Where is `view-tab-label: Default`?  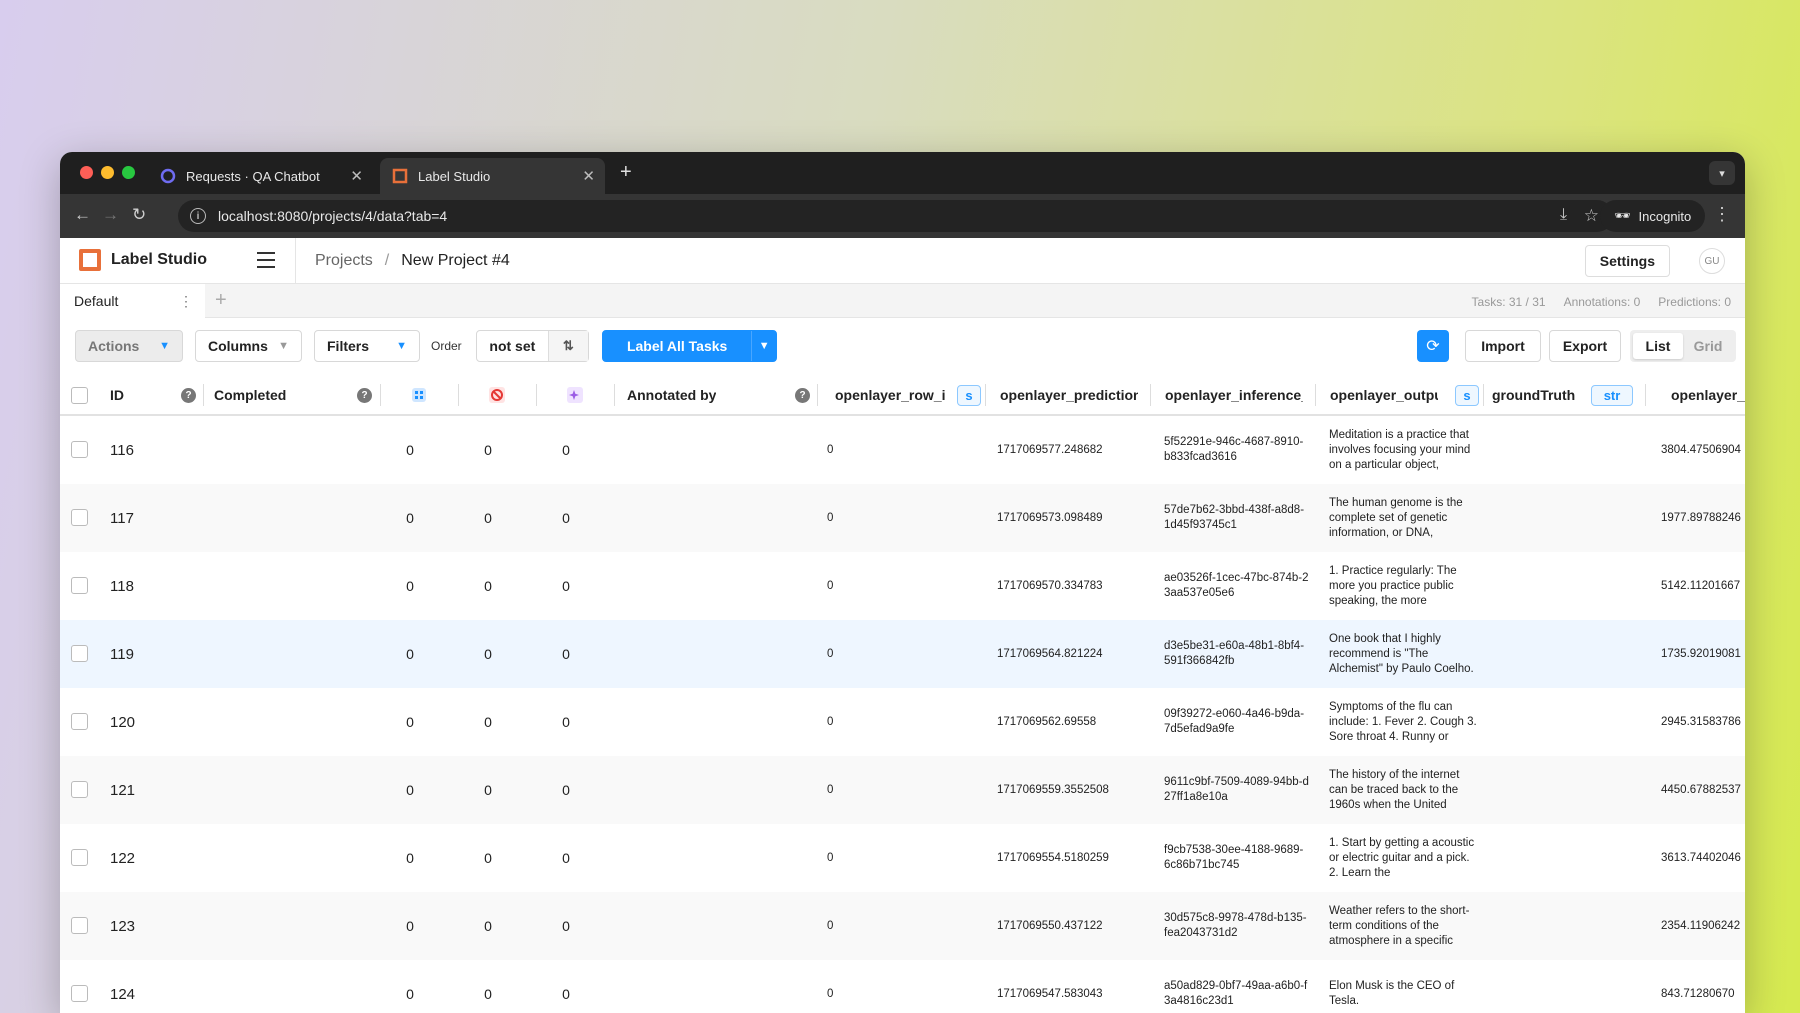 view-tab-label: Default is located at coordinates (96, 301).